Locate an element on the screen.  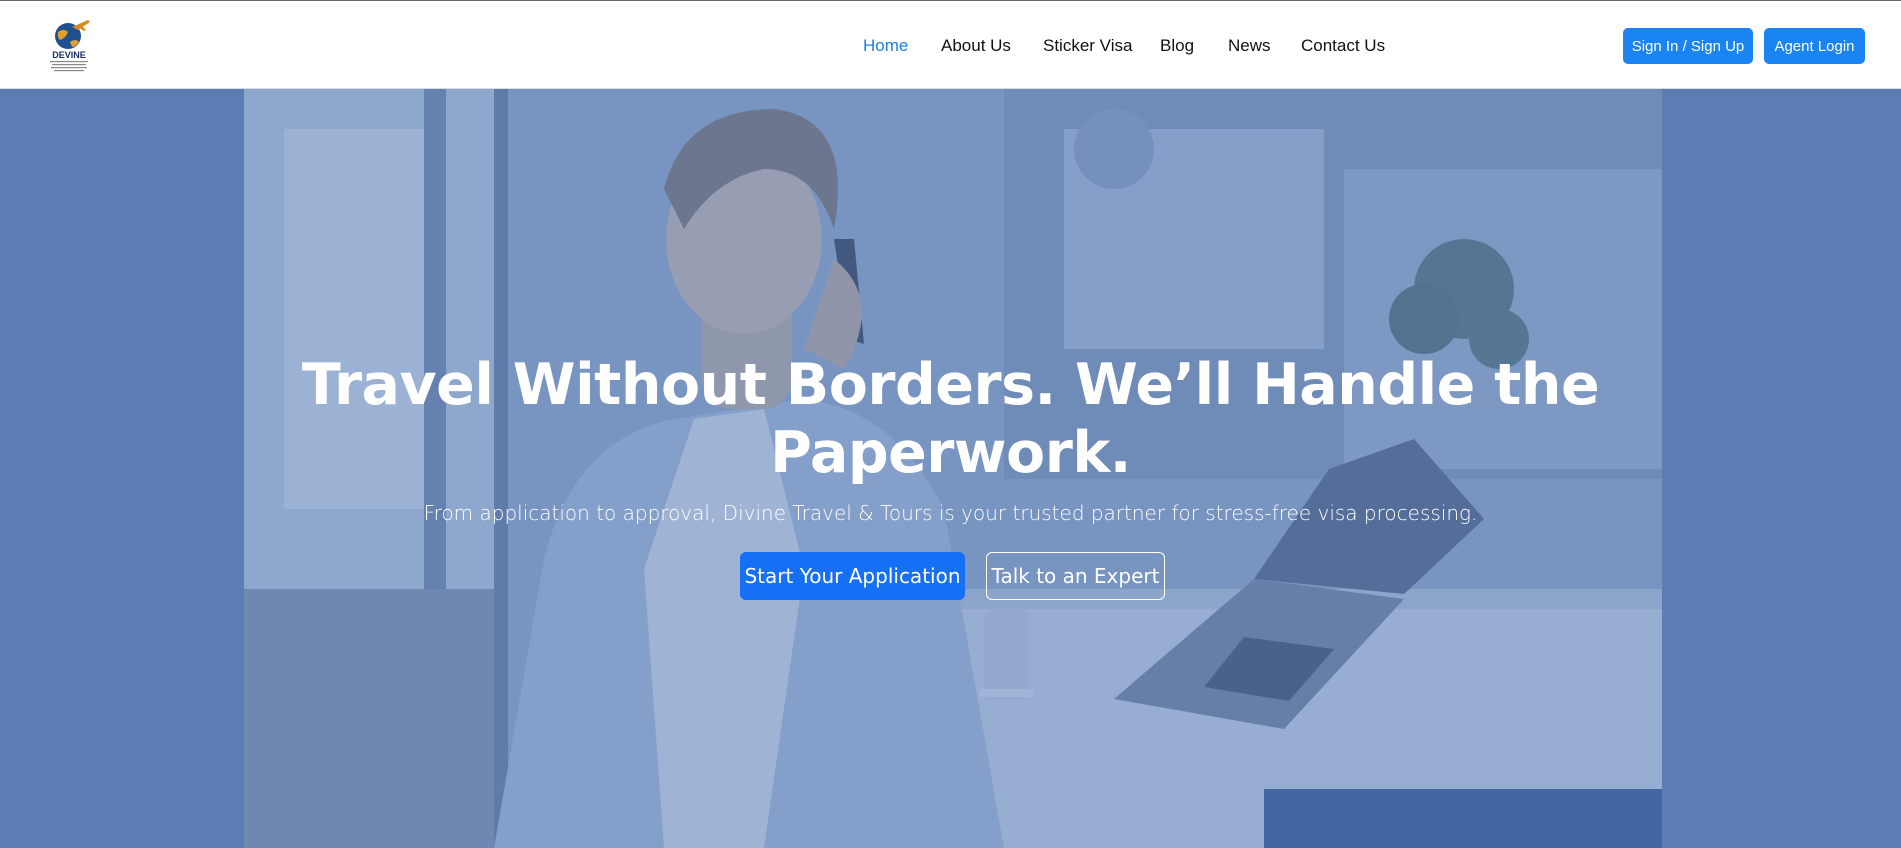
hero-title-line-2: Paperwork. is located at coordinates (950, 453).